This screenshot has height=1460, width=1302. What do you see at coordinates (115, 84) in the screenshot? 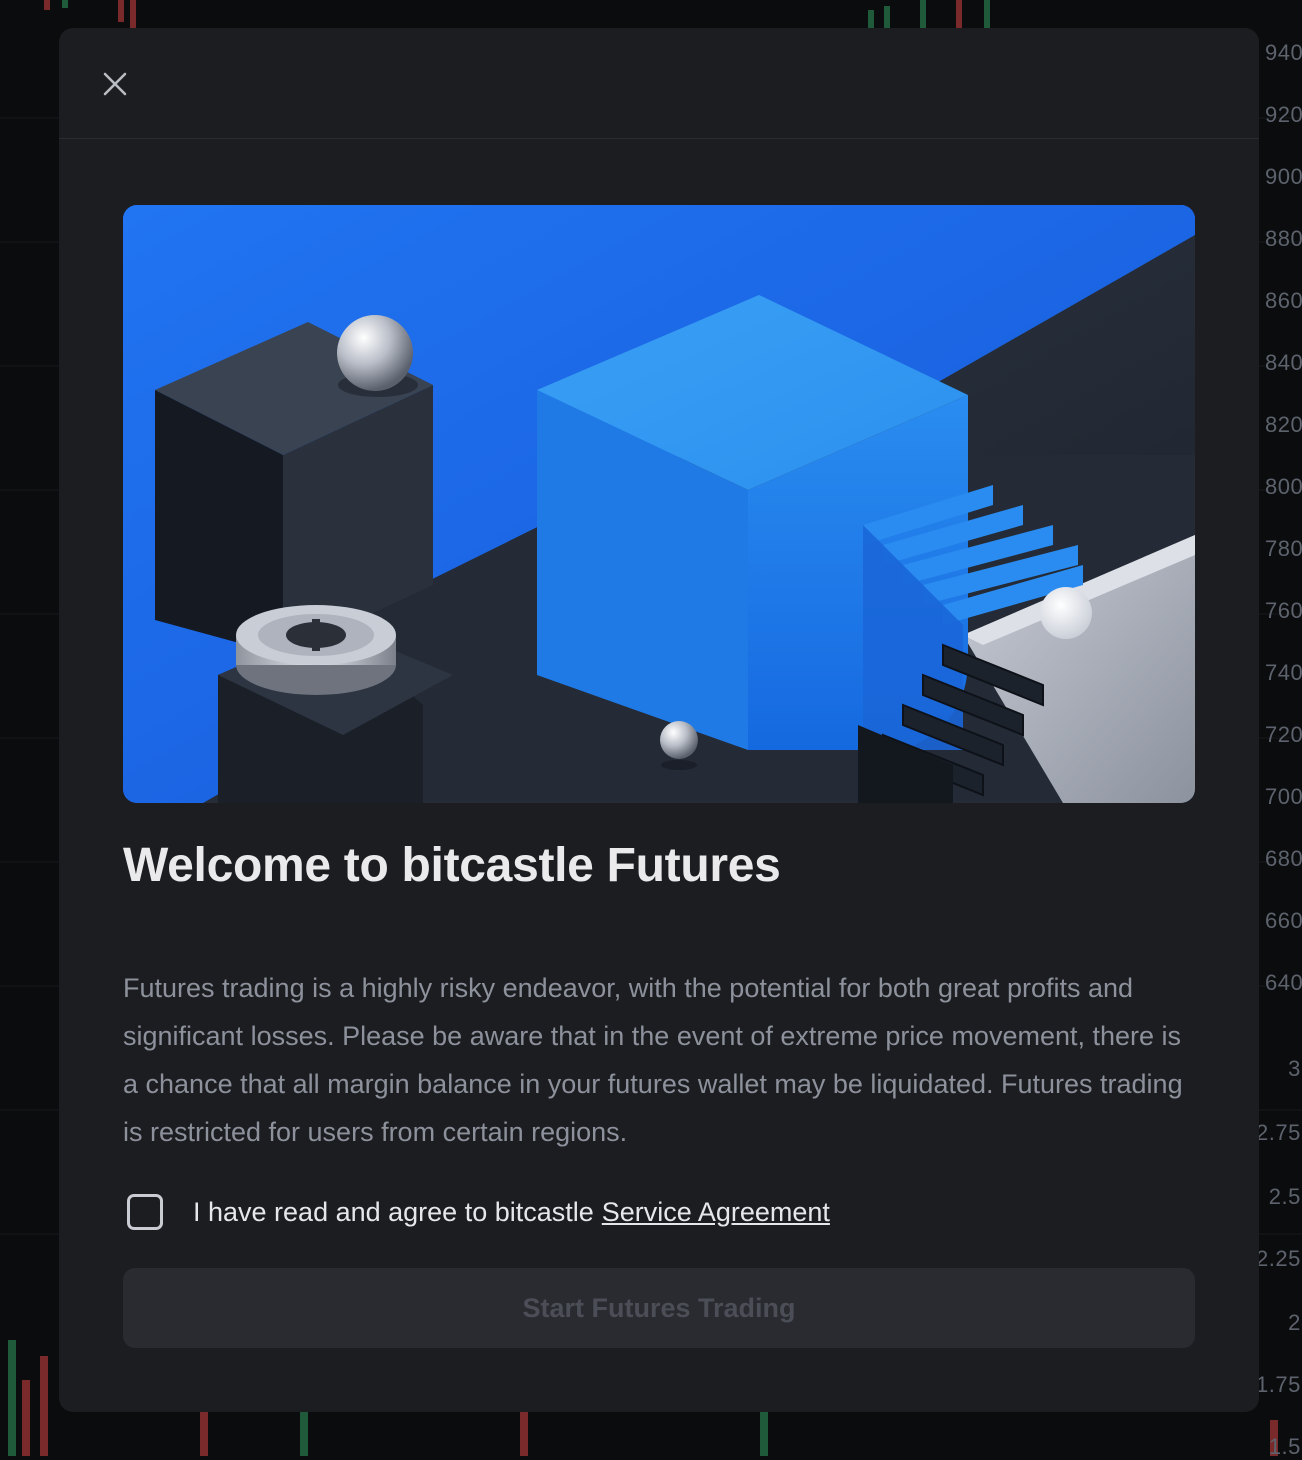
I see `close-icon` at bounding box center [115, 84].